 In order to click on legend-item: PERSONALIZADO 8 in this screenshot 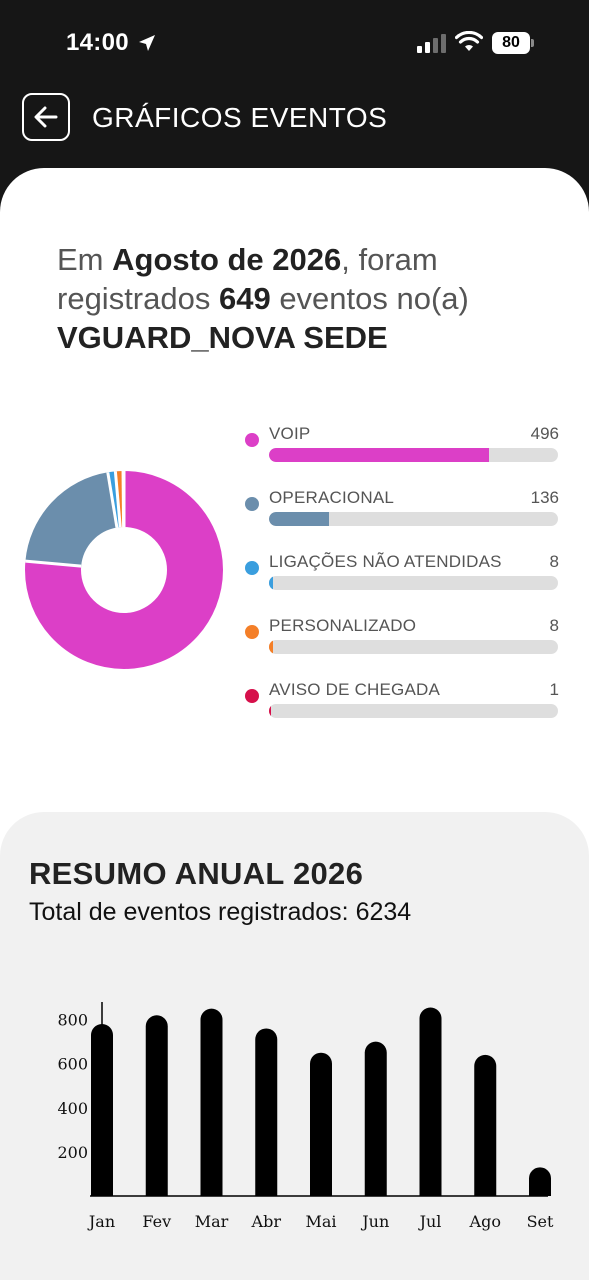, I will do `click(405, 646)`.